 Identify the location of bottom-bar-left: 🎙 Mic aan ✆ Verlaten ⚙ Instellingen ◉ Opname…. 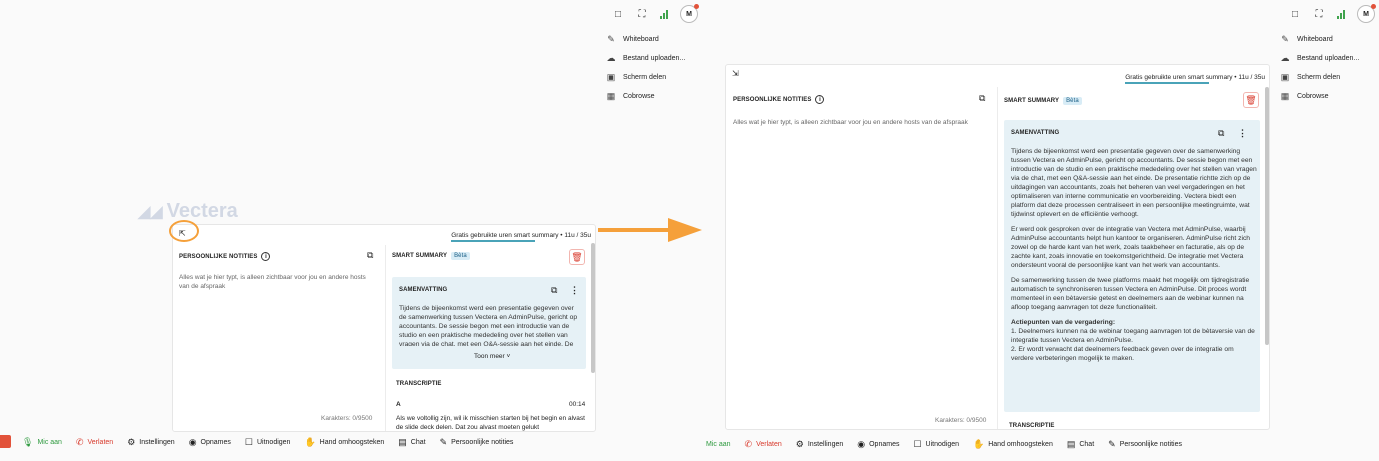
(267, 442).